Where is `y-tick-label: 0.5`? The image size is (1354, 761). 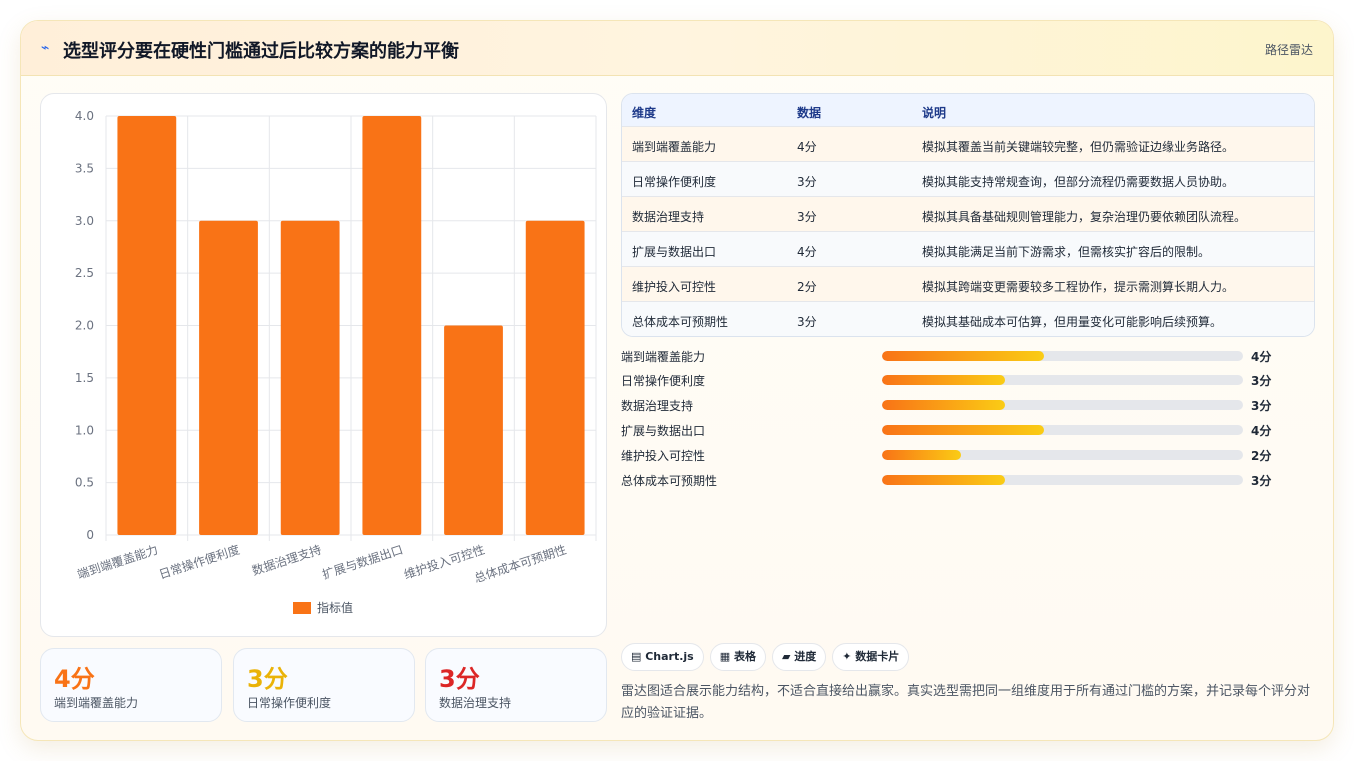
y-tick-label: 0.5 is located at coordinates (84, 483).